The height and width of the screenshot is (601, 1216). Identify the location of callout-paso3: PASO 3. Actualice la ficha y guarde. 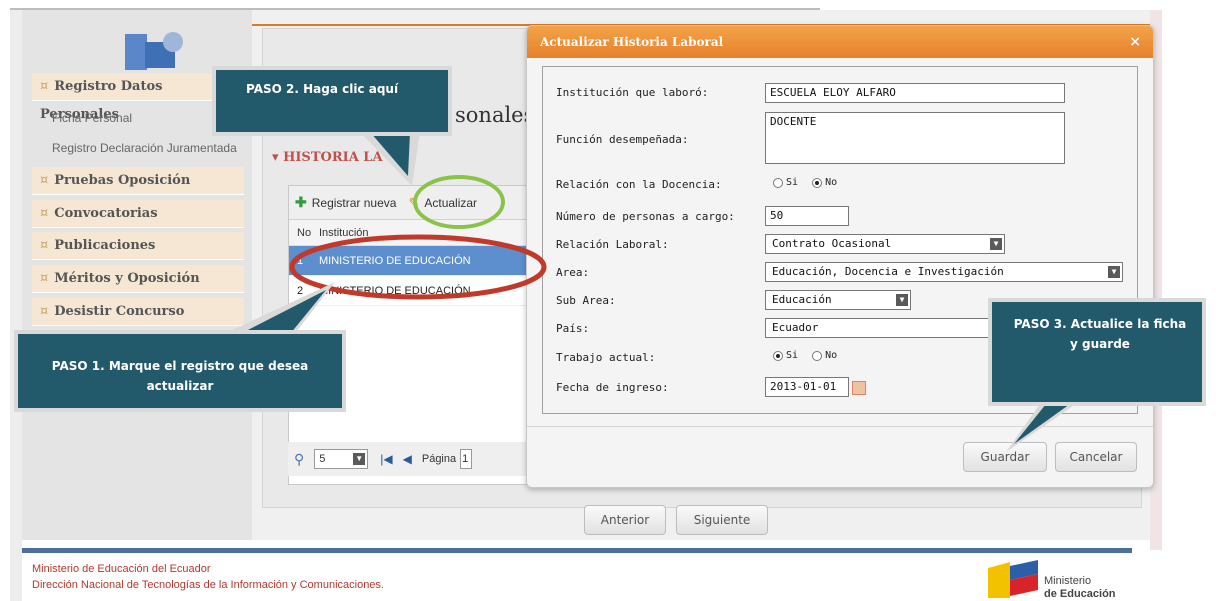
(1097, 352).